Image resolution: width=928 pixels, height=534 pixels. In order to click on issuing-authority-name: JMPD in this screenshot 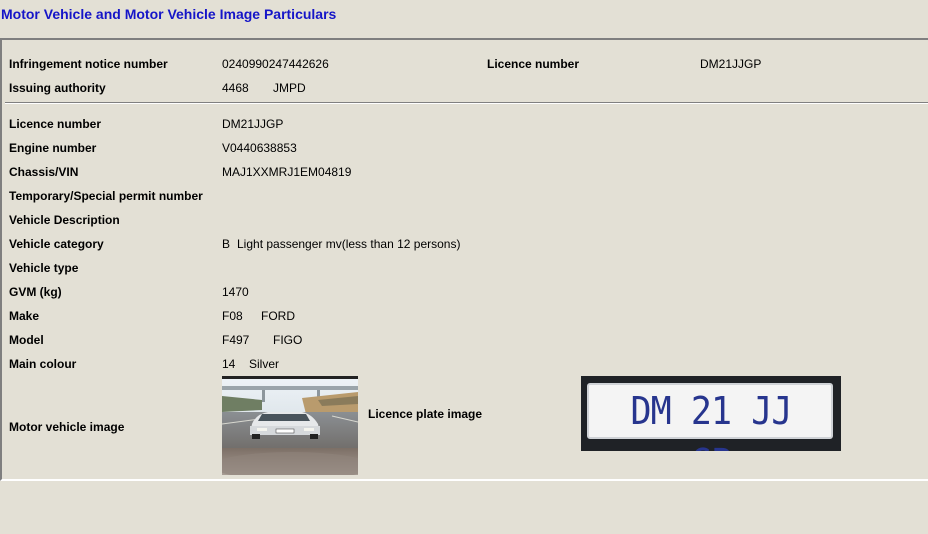, I will do `click(289, 88)`.